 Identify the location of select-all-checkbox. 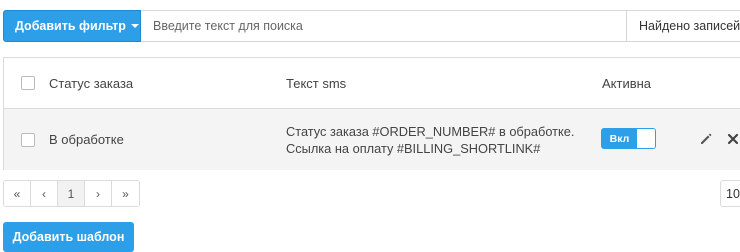
(28, 83).